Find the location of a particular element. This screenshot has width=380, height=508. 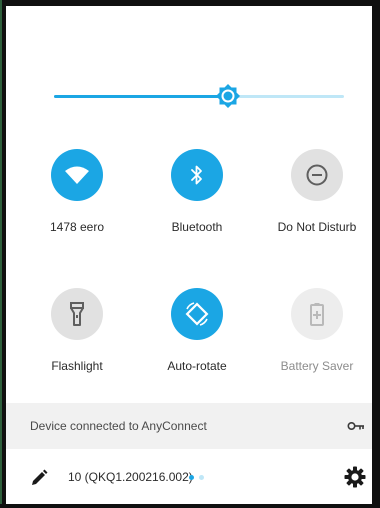

vpn-status-bar: Device connected to AnyConnect is located at coordinates (189, 426).